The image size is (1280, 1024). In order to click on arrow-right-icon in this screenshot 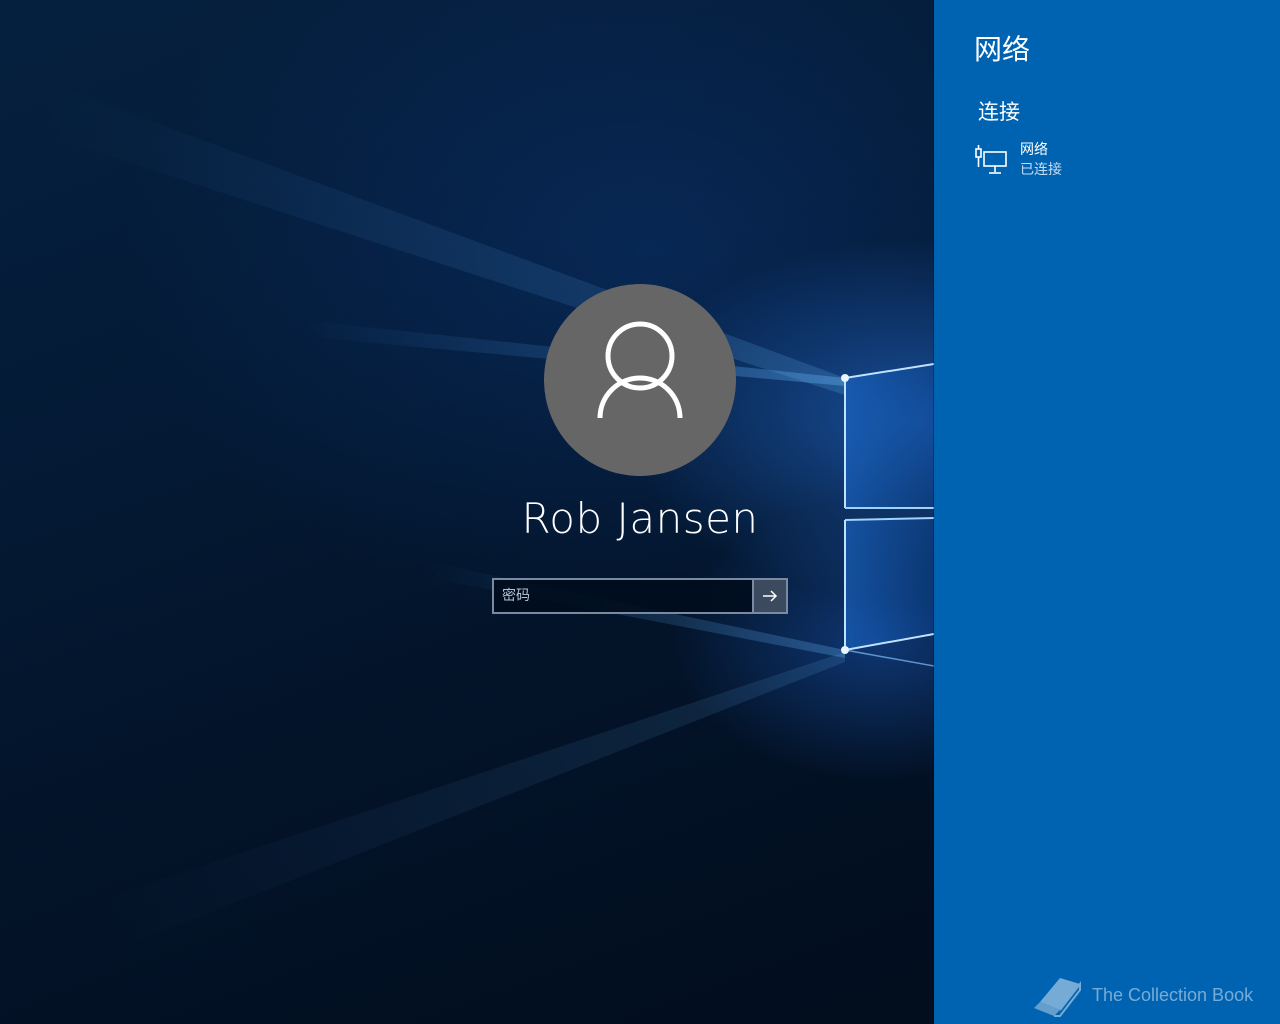, I will do `click(770, 596)`.